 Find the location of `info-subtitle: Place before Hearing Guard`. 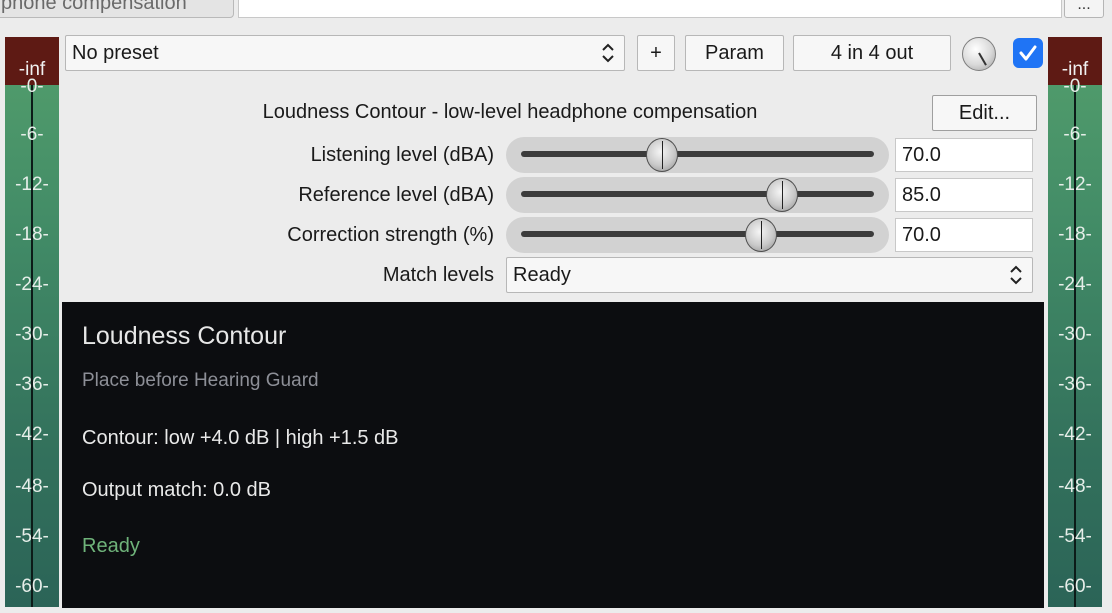

info-subtitle: Place before Hearing Guard is located at coordinates (200, 380).